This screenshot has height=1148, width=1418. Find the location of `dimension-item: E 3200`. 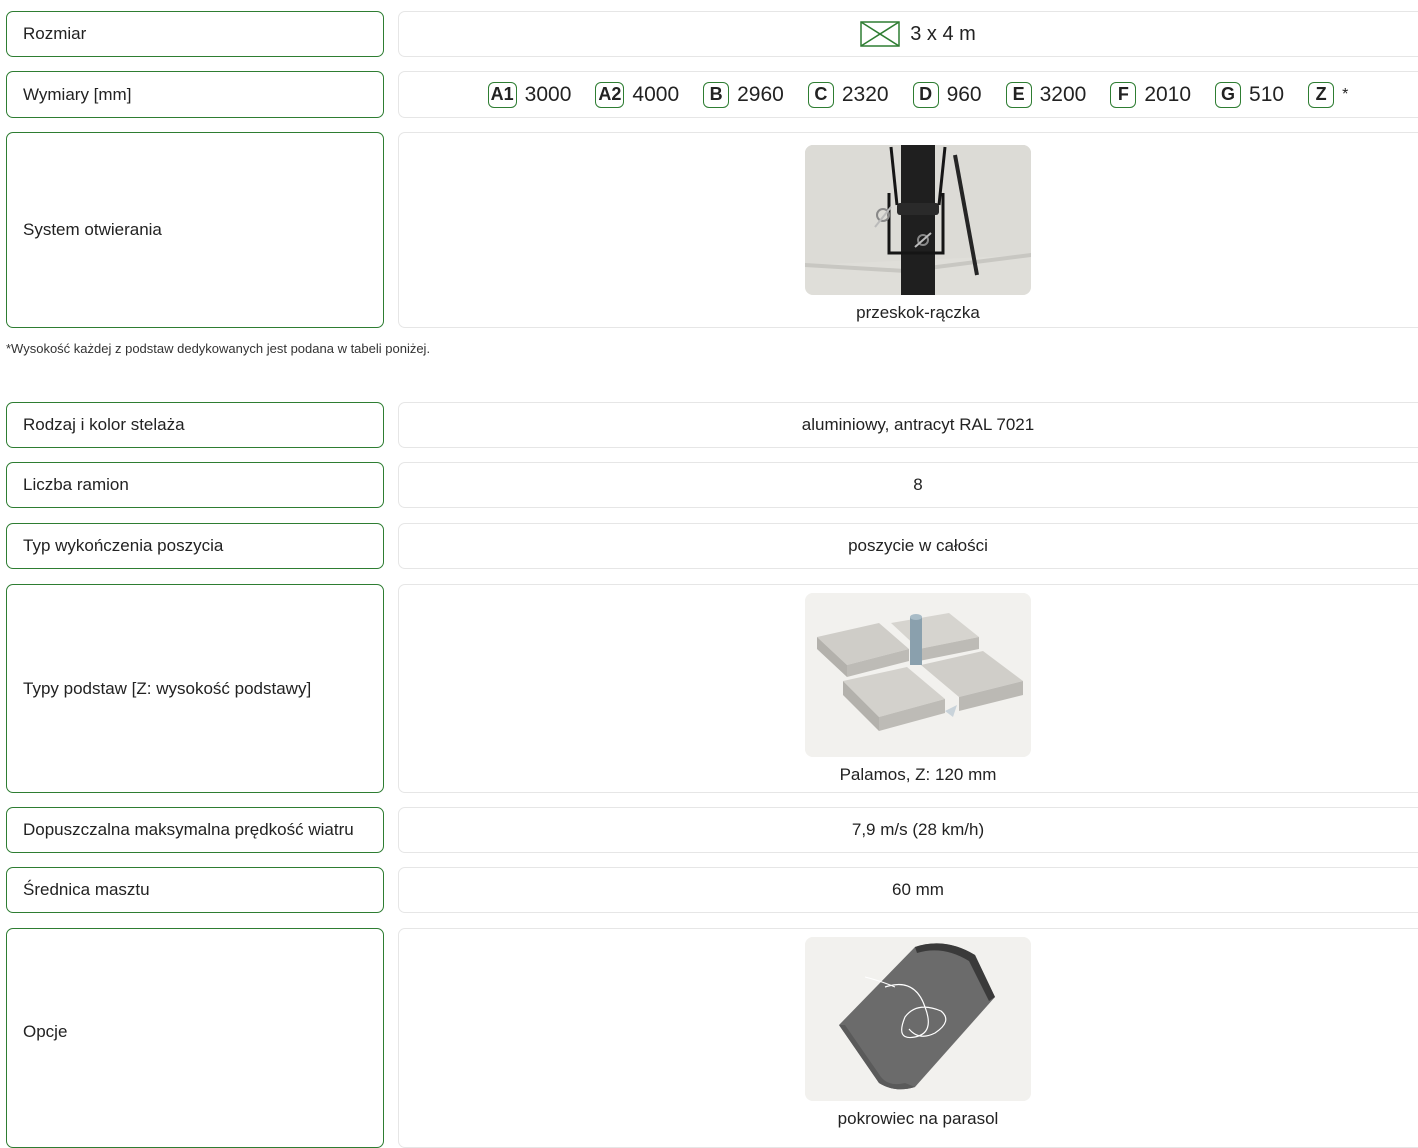

dimension-item: E 3200 is located at coordinates (1046, 94).